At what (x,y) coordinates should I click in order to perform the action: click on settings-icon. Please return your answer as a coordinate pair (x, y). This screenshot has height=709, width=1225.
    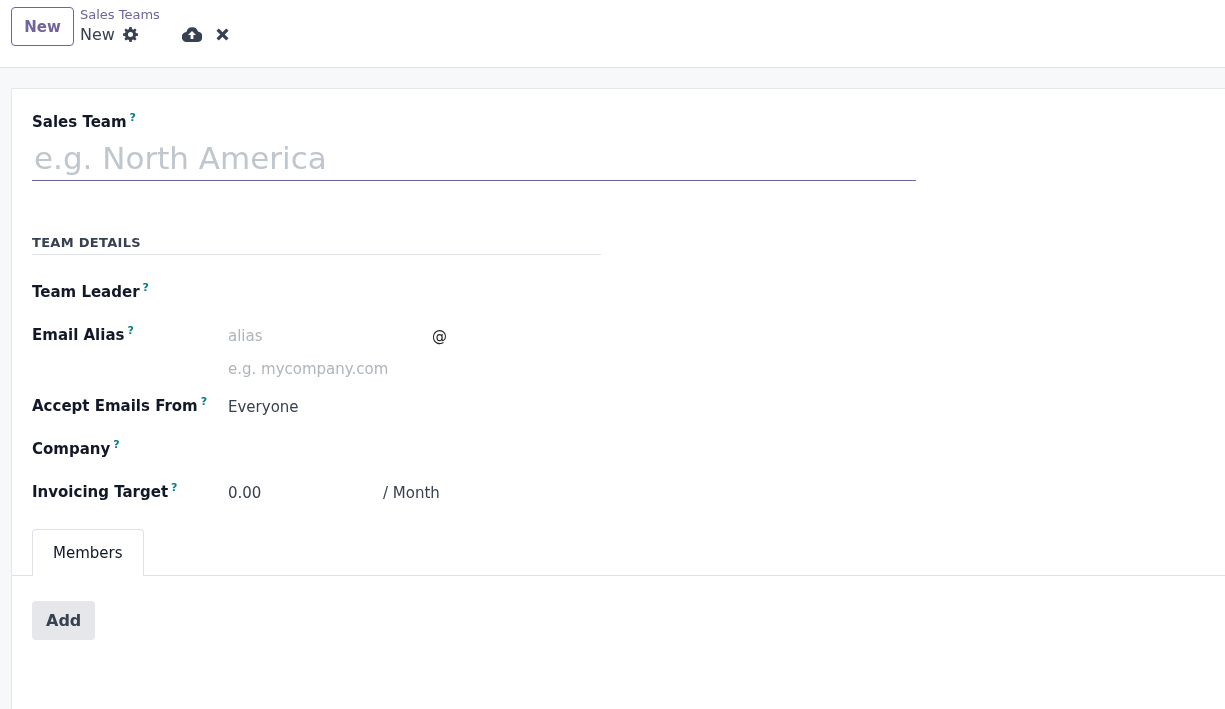
    Looking at the image, I should click on (130, 34).